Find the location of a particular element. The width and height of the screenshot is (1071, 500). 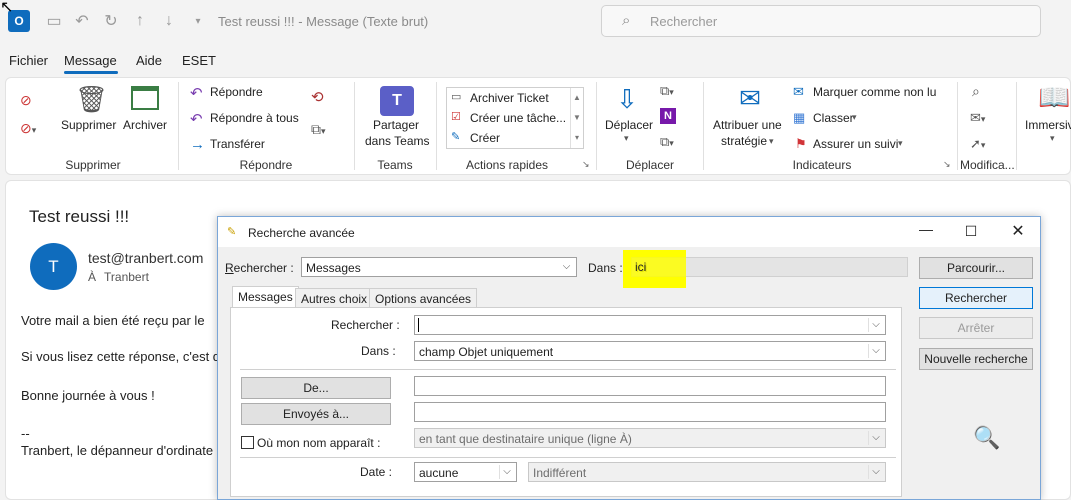

onenote-icon: N is located at coordinates (668, 116).